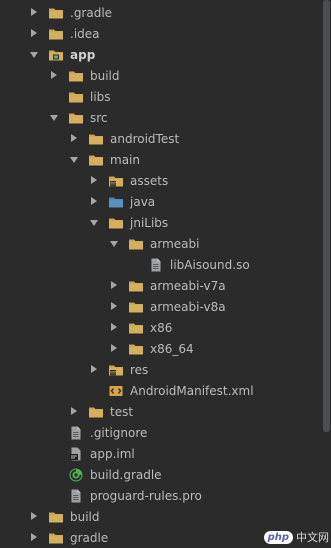 The image size is (331, 548). What do you see at coordinates (296, 537) in the screenshot?
I see `watermark: php 中文网` at bounding box center [296, 537].